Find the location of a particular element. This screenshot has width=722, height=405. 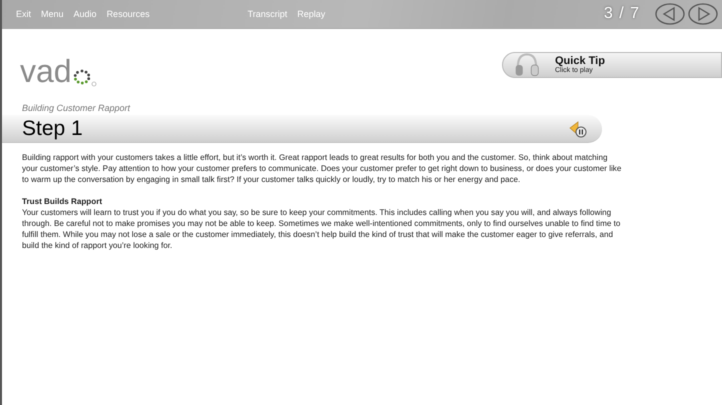

page-counter: 3 / 7 is located at coordinates (622, 14).